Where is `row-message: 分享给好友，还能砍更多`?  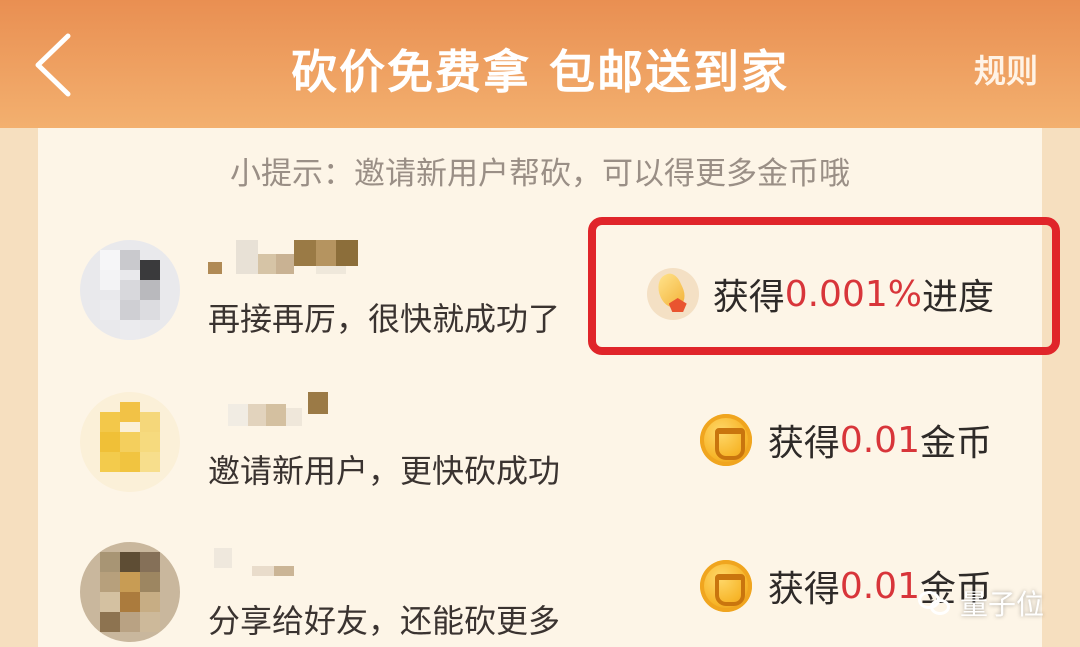
row-message: 分享给好友，还能砍更多 is located at coordinates (384, 621).